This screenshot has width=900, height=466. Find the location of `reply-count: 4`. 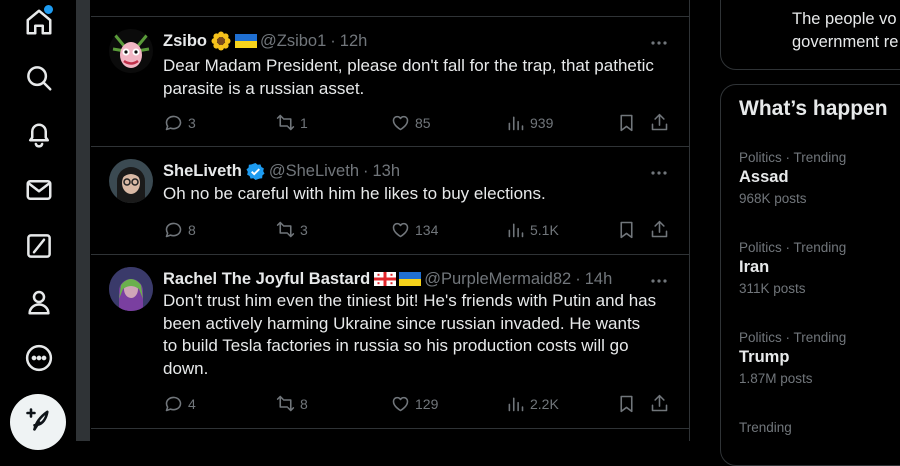

reply-count: 4 is located at coordinates (192, 403).